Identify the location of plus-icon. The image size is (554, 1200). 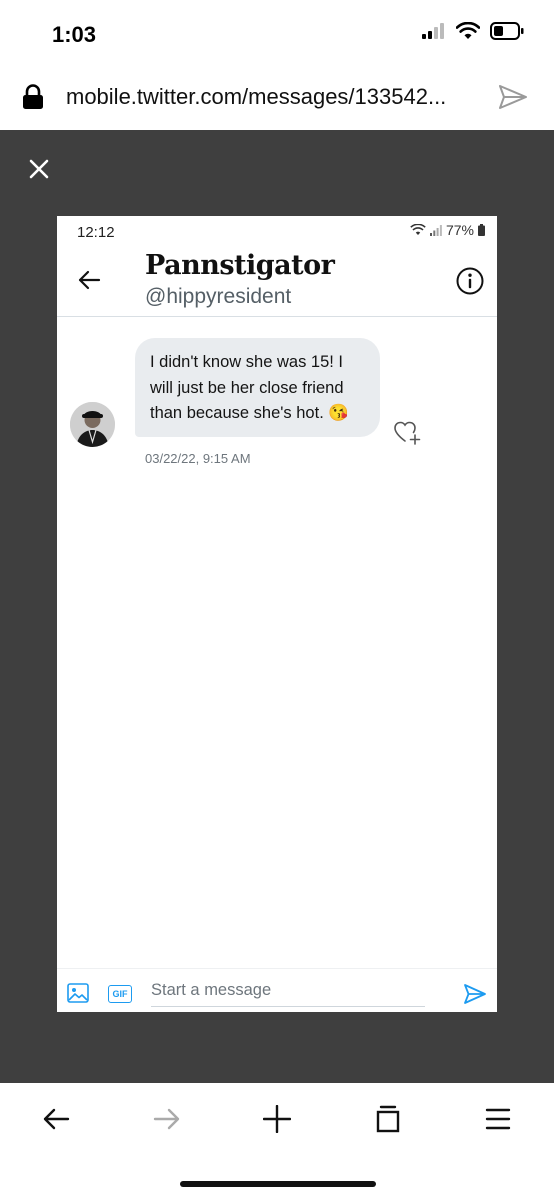
(277, 1119).